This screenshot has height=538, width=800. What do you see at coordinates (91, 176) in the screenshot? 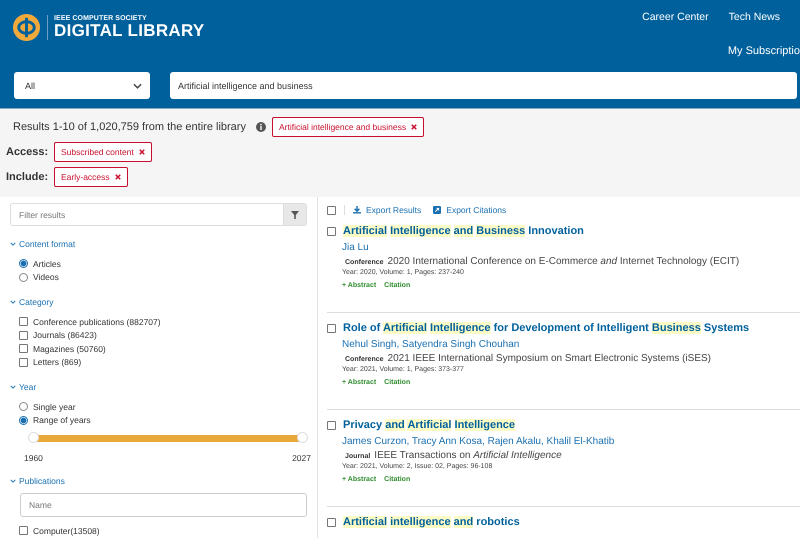
I see `filter-tag: Early-access` at bounding box center [91, 176].